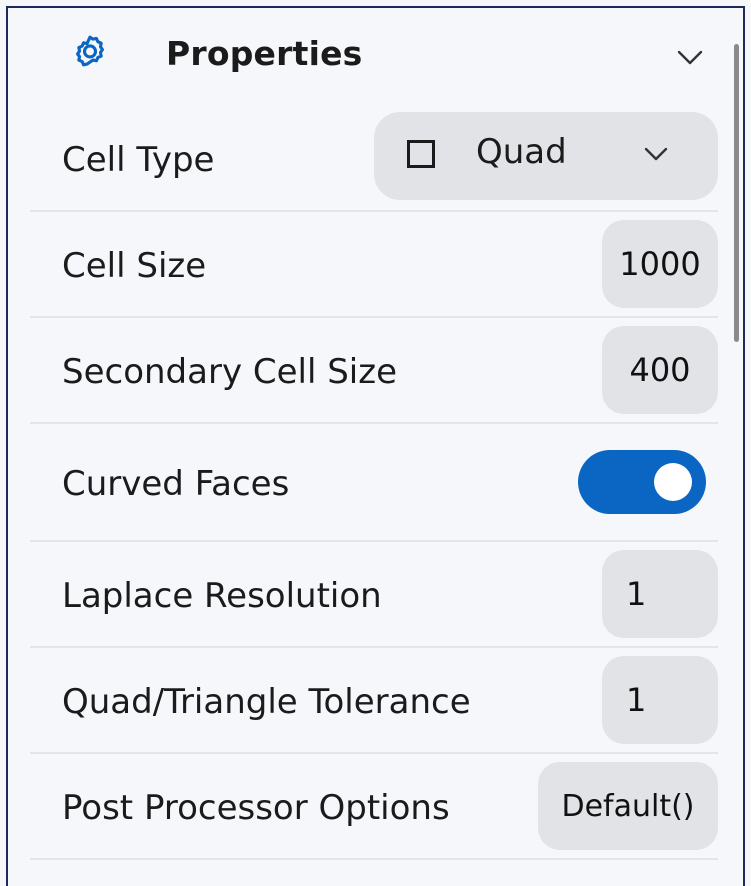 The height and width of the screenshot is (886, 751). I want to click on cell-size-label: Cell Size, so click(134, 266).